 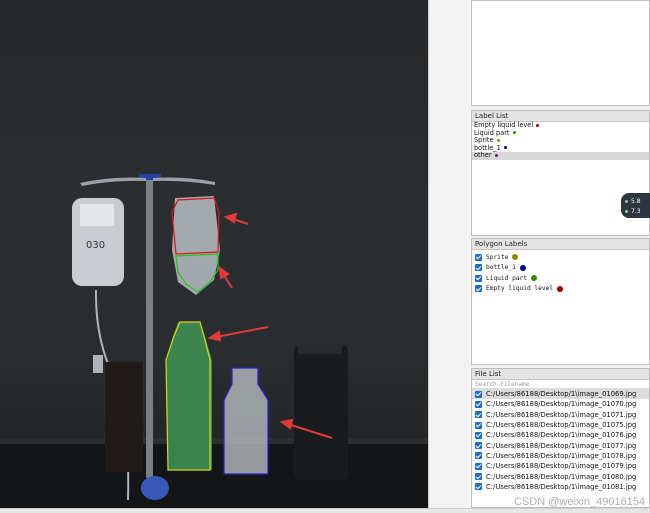 I want to click on polygon-label-text: Liquid part, so click(x=506, y=278).